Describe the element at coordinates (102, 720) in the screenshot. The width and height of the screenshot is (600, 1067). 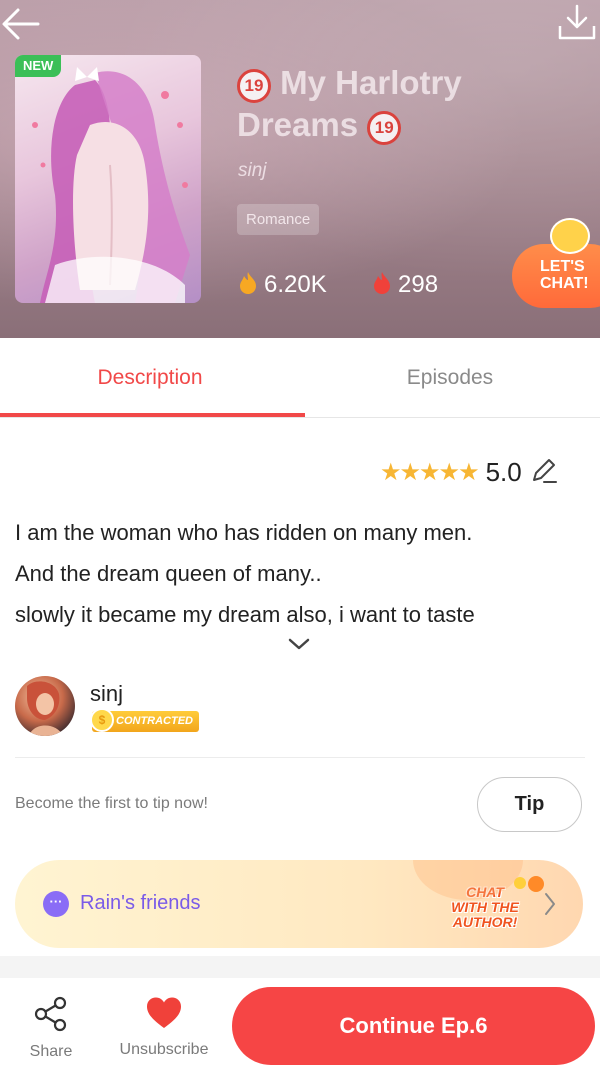
I see `coin-medal-icon: $` at that location.